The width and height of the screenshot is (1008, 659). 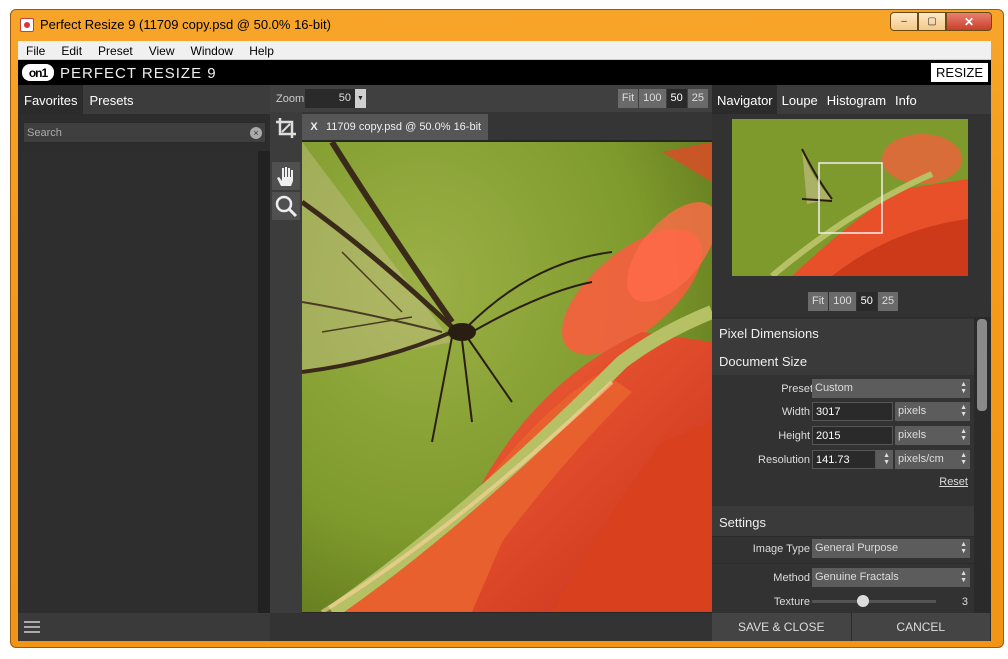 What do you see at coordinates (491, 627) in the screenshot?
I see `center-footer` at bounding box center [491, 627].